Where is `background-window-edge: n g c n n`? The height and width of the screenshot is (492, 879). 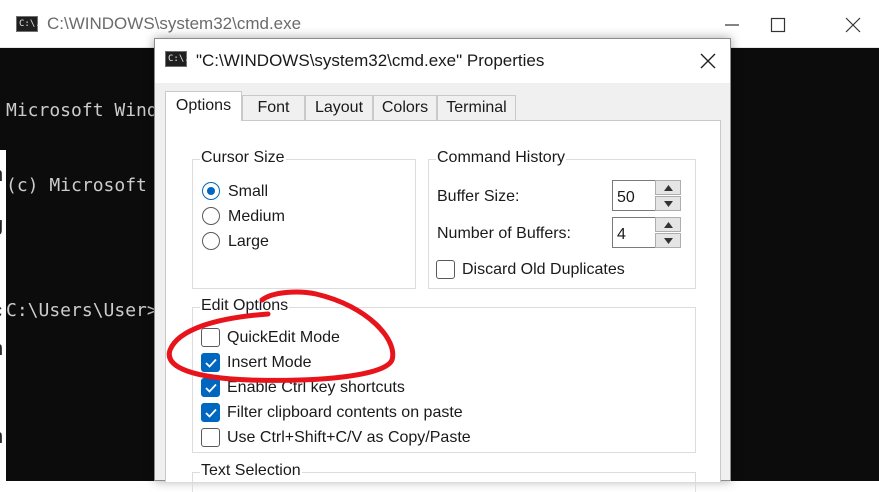 background-window-edge: n g c n n is located at coordinates (3, 315).